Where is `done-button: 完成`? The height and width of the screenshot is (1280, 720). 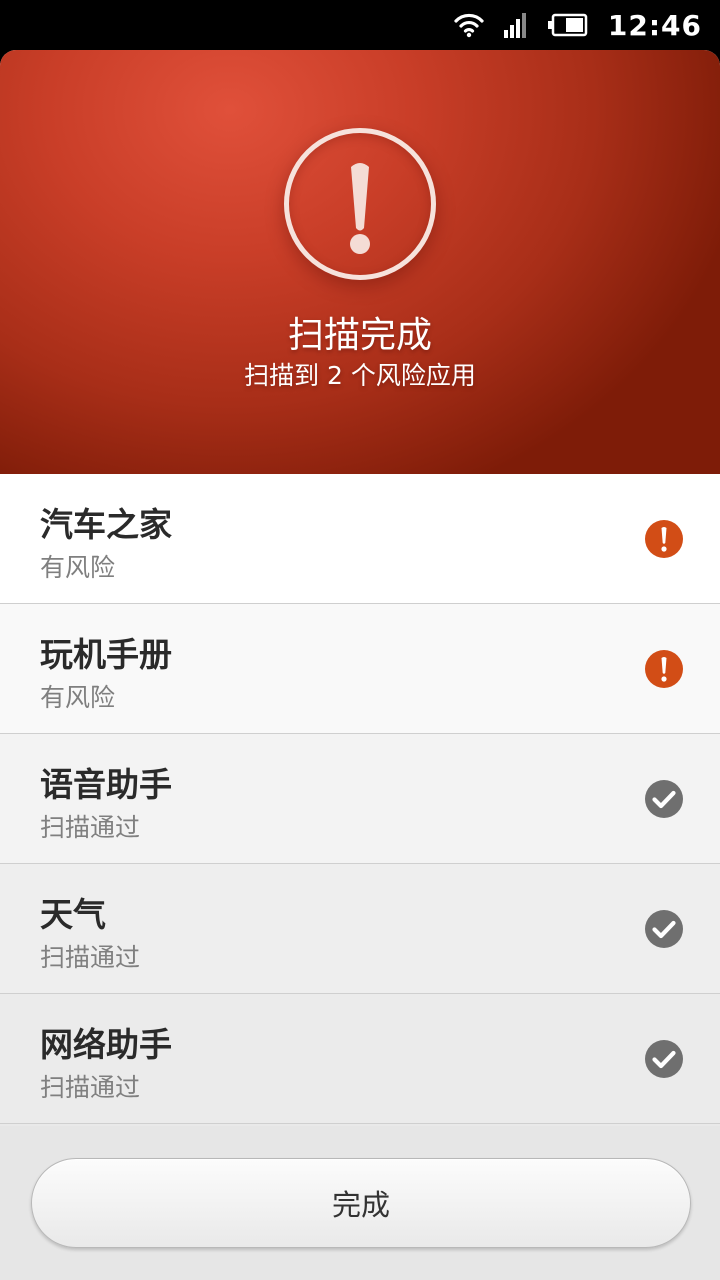
done-button: 完成 is located at coordinates (361, 1203).